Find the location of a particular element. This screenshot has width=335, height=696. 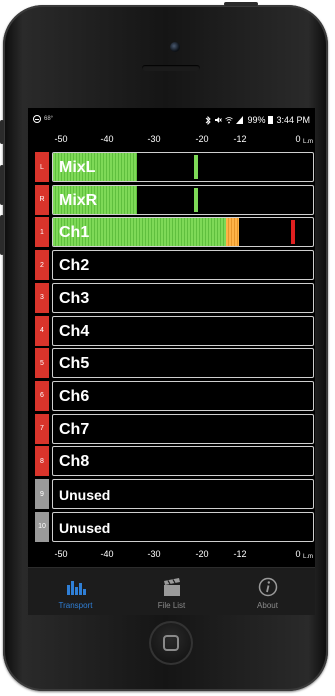

status-small-text: 68° is located at coordinates (49, 119).